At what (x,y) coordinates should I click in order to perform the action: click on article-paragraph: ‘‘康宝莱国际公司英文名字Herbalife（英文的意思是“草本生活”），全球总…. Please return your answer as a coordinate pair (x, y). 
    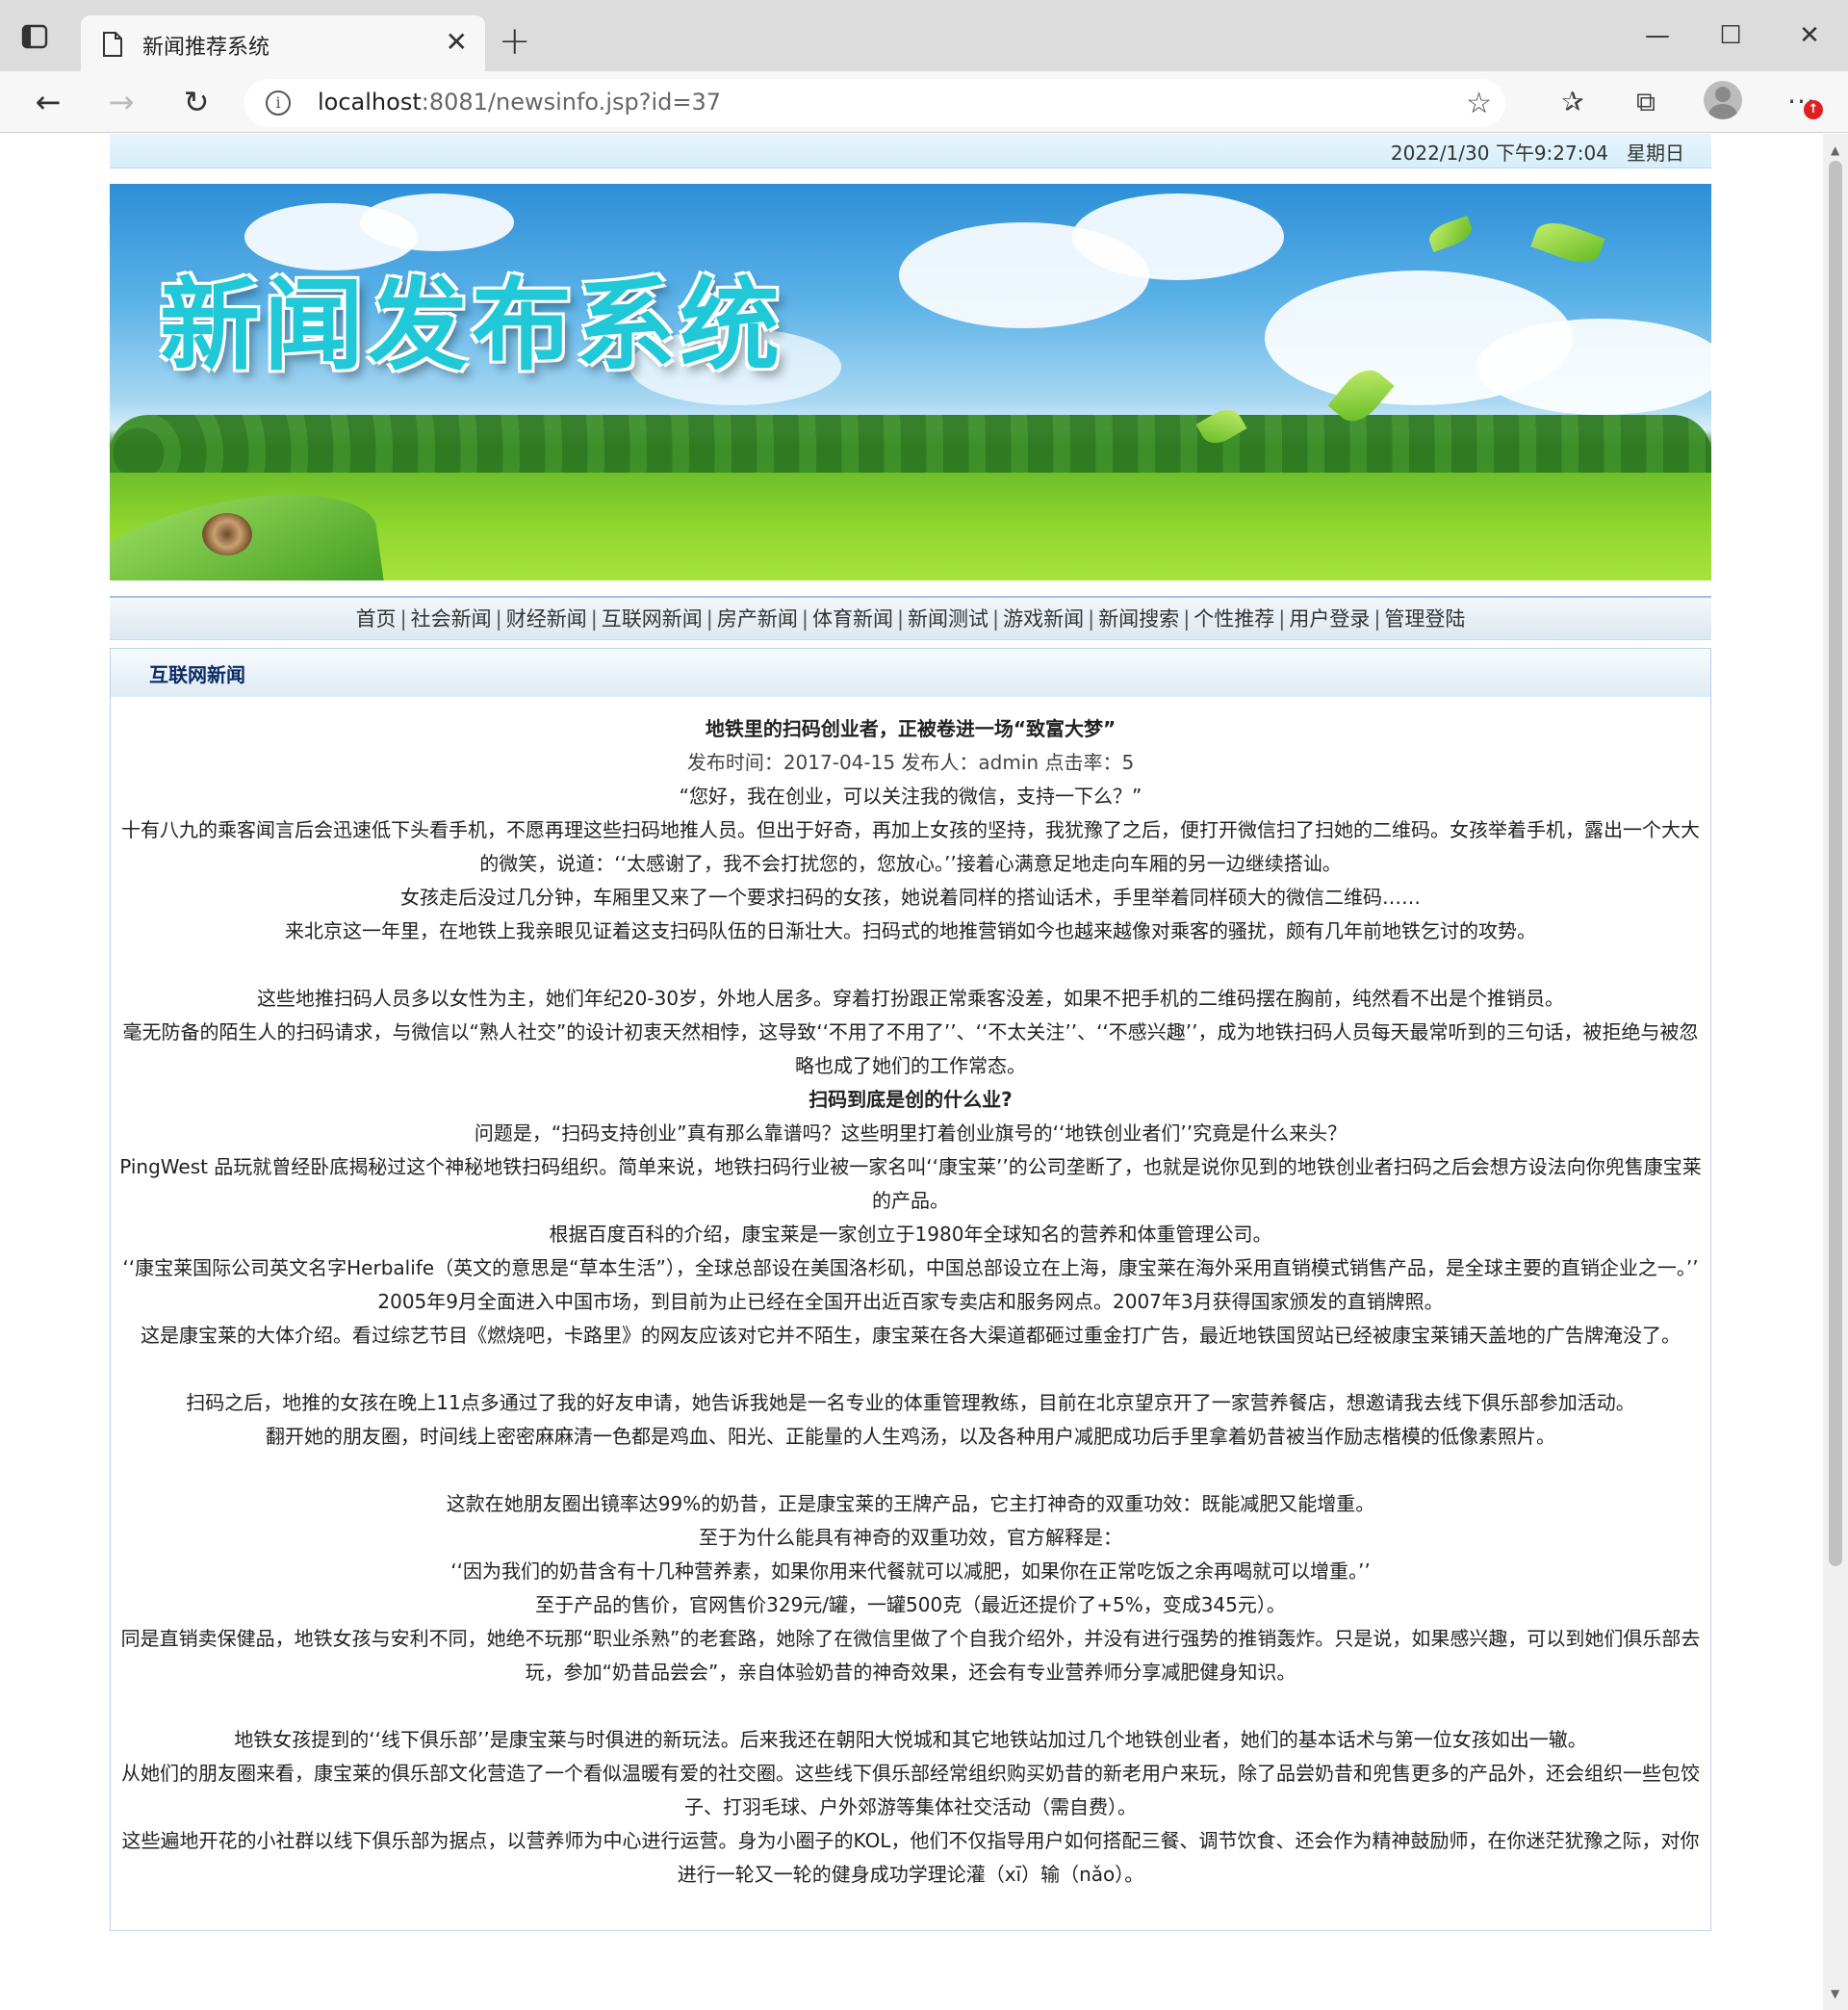
    Looking at the image, I should click on (910, 1268).